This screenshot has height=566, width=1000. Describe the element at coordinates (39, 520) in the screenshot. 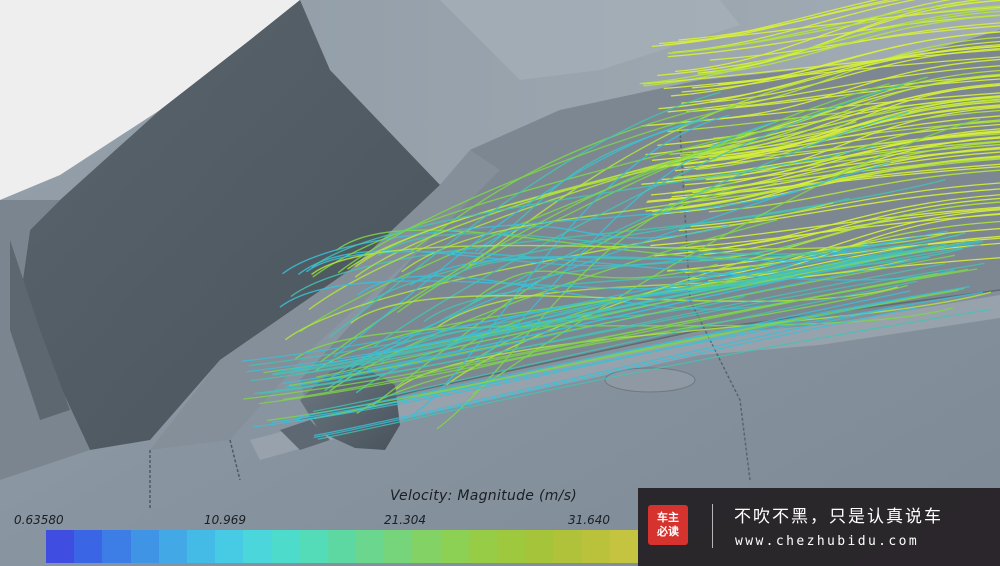

I see `legend-tick-min: 0.63580` at that location.